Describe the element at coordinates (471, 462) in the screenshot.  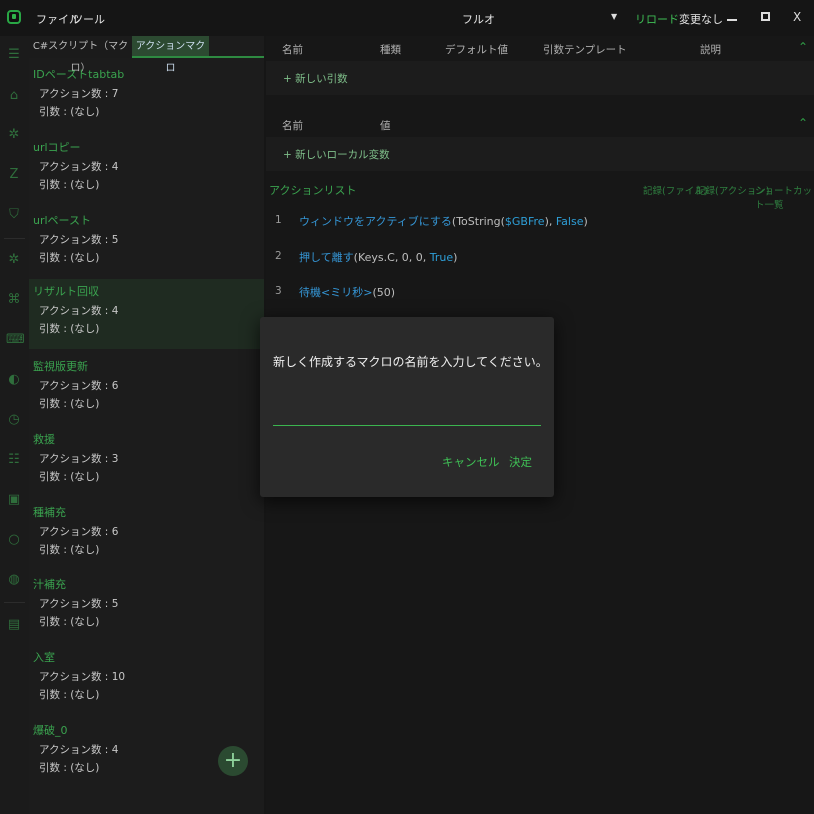
I see `cancel-button: キャンセル` at that location.